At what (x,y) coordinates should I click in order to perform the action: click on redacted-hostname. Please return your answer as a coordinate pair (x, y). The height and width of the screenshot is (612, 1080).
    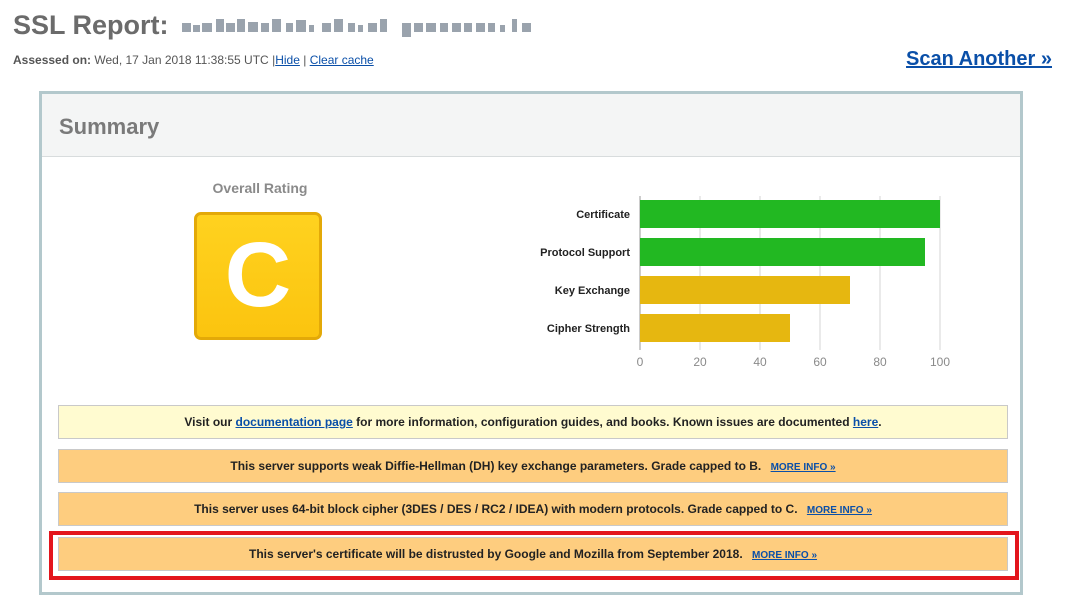
    Looking at the image, I should click on (357, 27).